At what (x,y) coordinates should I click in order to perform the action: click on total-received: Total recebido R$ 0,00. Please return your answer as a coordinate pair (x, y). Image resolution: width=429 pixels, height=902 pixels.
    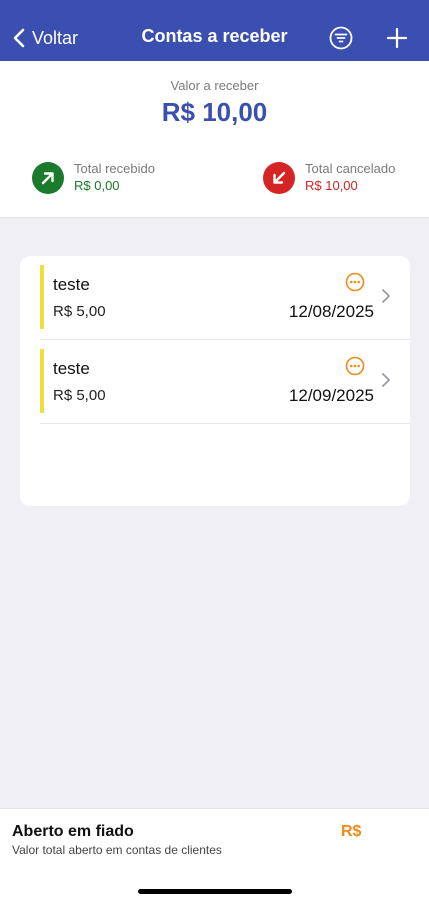
    Looking at the image, I should click on (93, 177).